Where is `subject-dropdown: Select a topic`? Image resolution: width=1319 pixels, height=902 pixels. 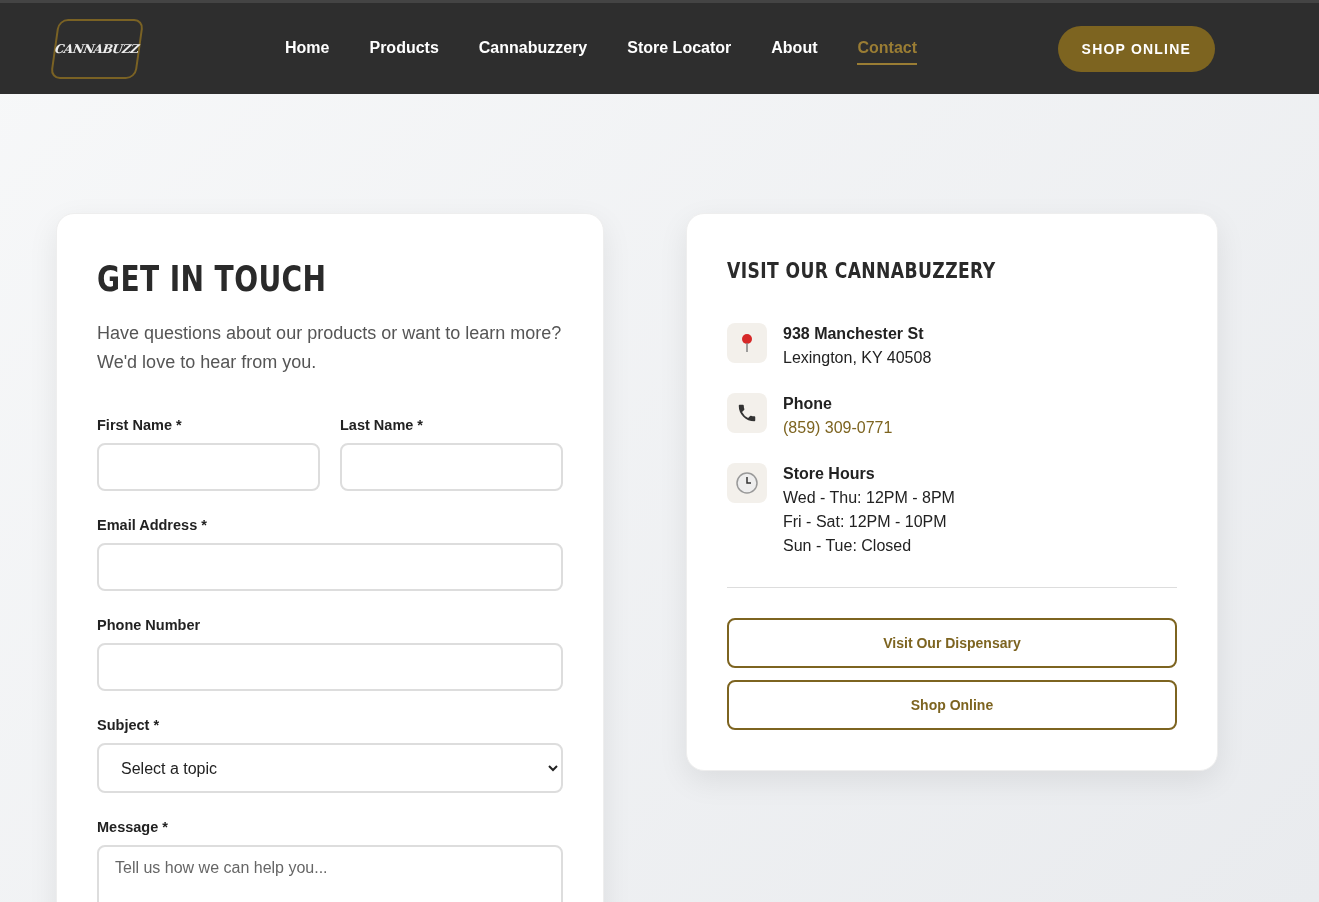
subject-dropdown: Select a topic is located at coordinates (330, 768).